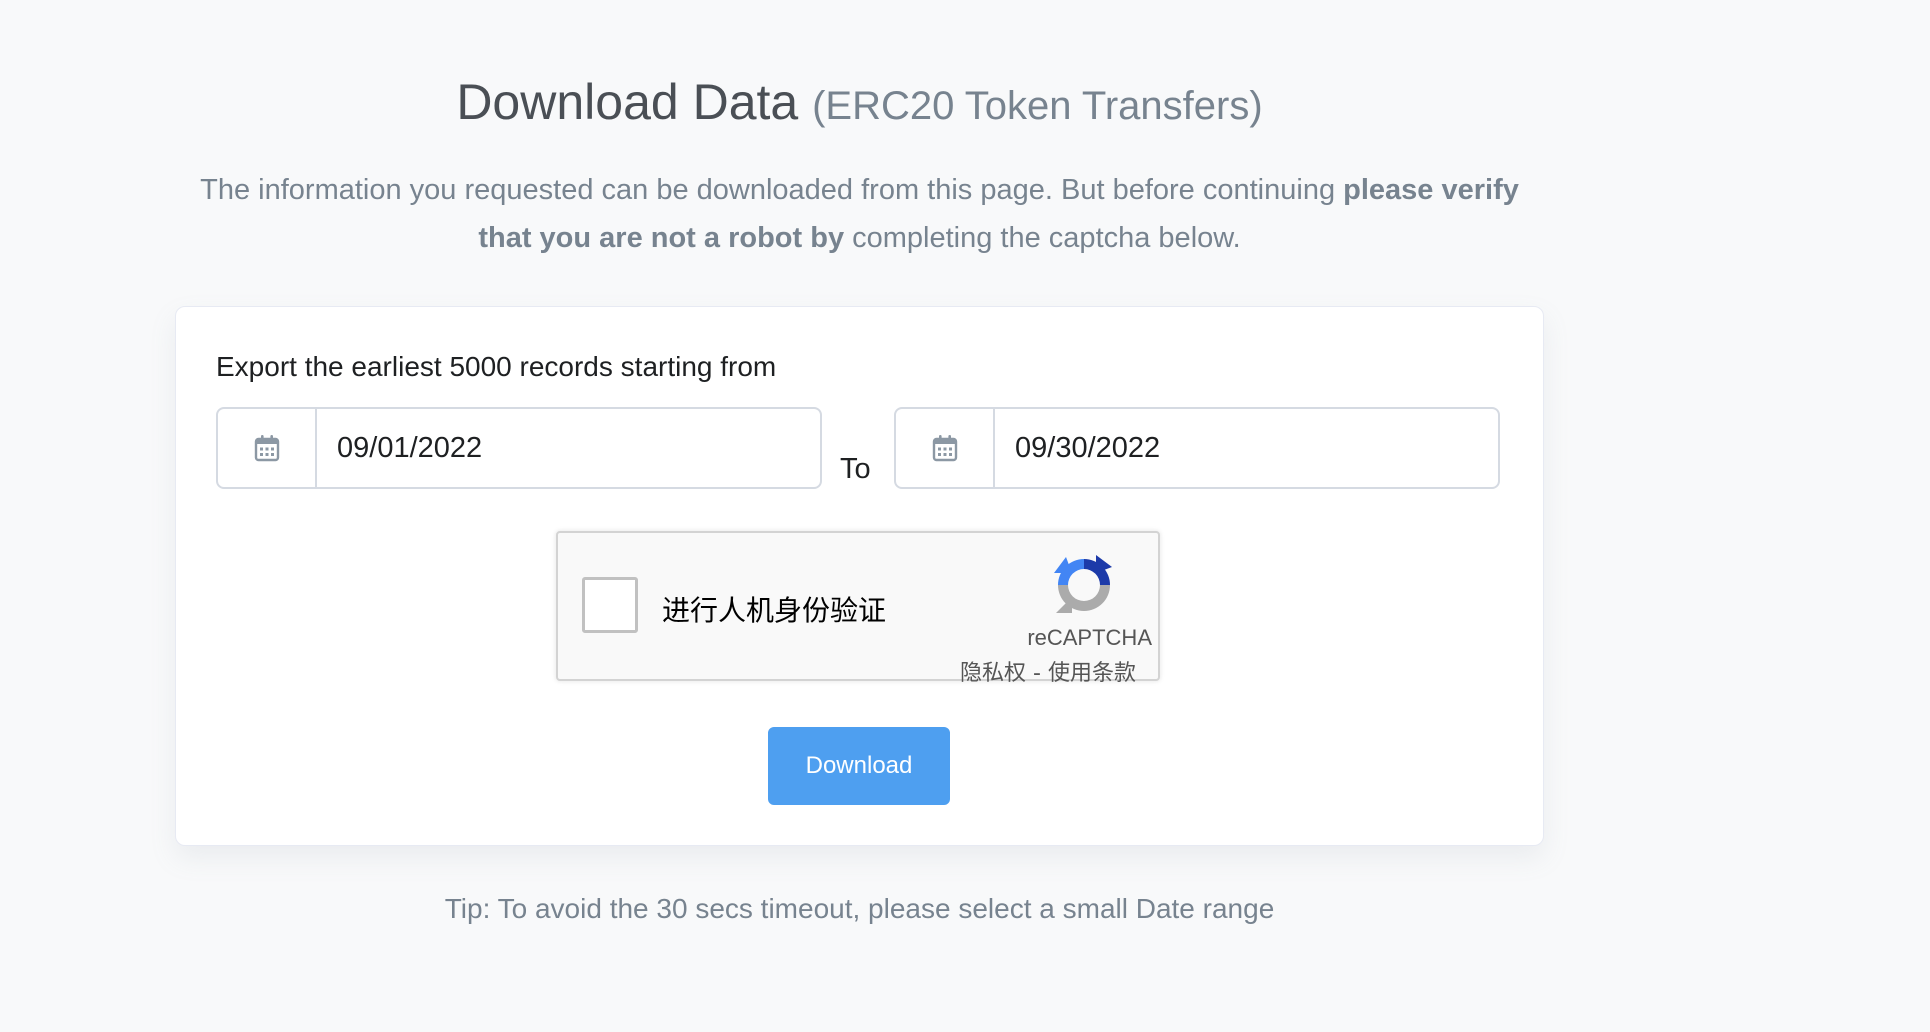 The height and width of the screenshot is (1032, 1930). I want to click on recaptcha-logo-icon, so click(1083, 584).